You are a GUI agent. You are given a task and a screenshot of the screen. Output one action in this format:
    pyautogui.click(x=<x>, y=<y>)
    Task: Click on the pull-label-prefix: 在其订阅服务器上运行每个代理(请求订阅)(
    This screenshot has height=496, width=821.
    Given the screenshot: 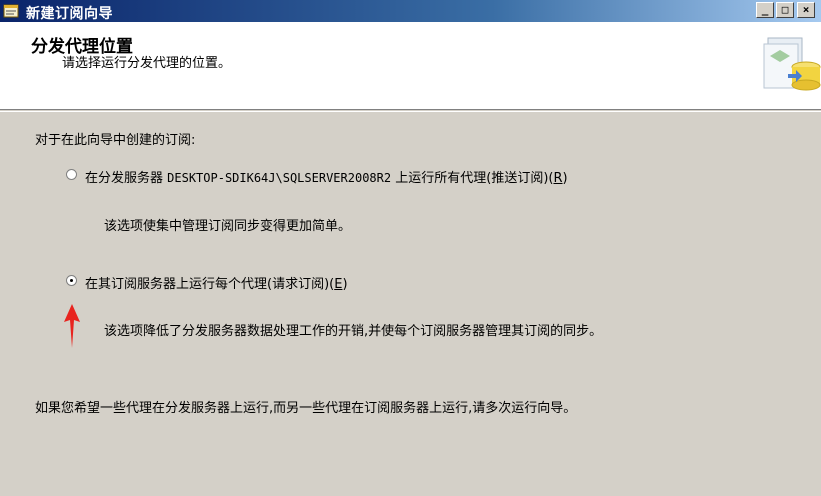 What is the action you would take?
    pyautogui.click(x=210, y=284)
    